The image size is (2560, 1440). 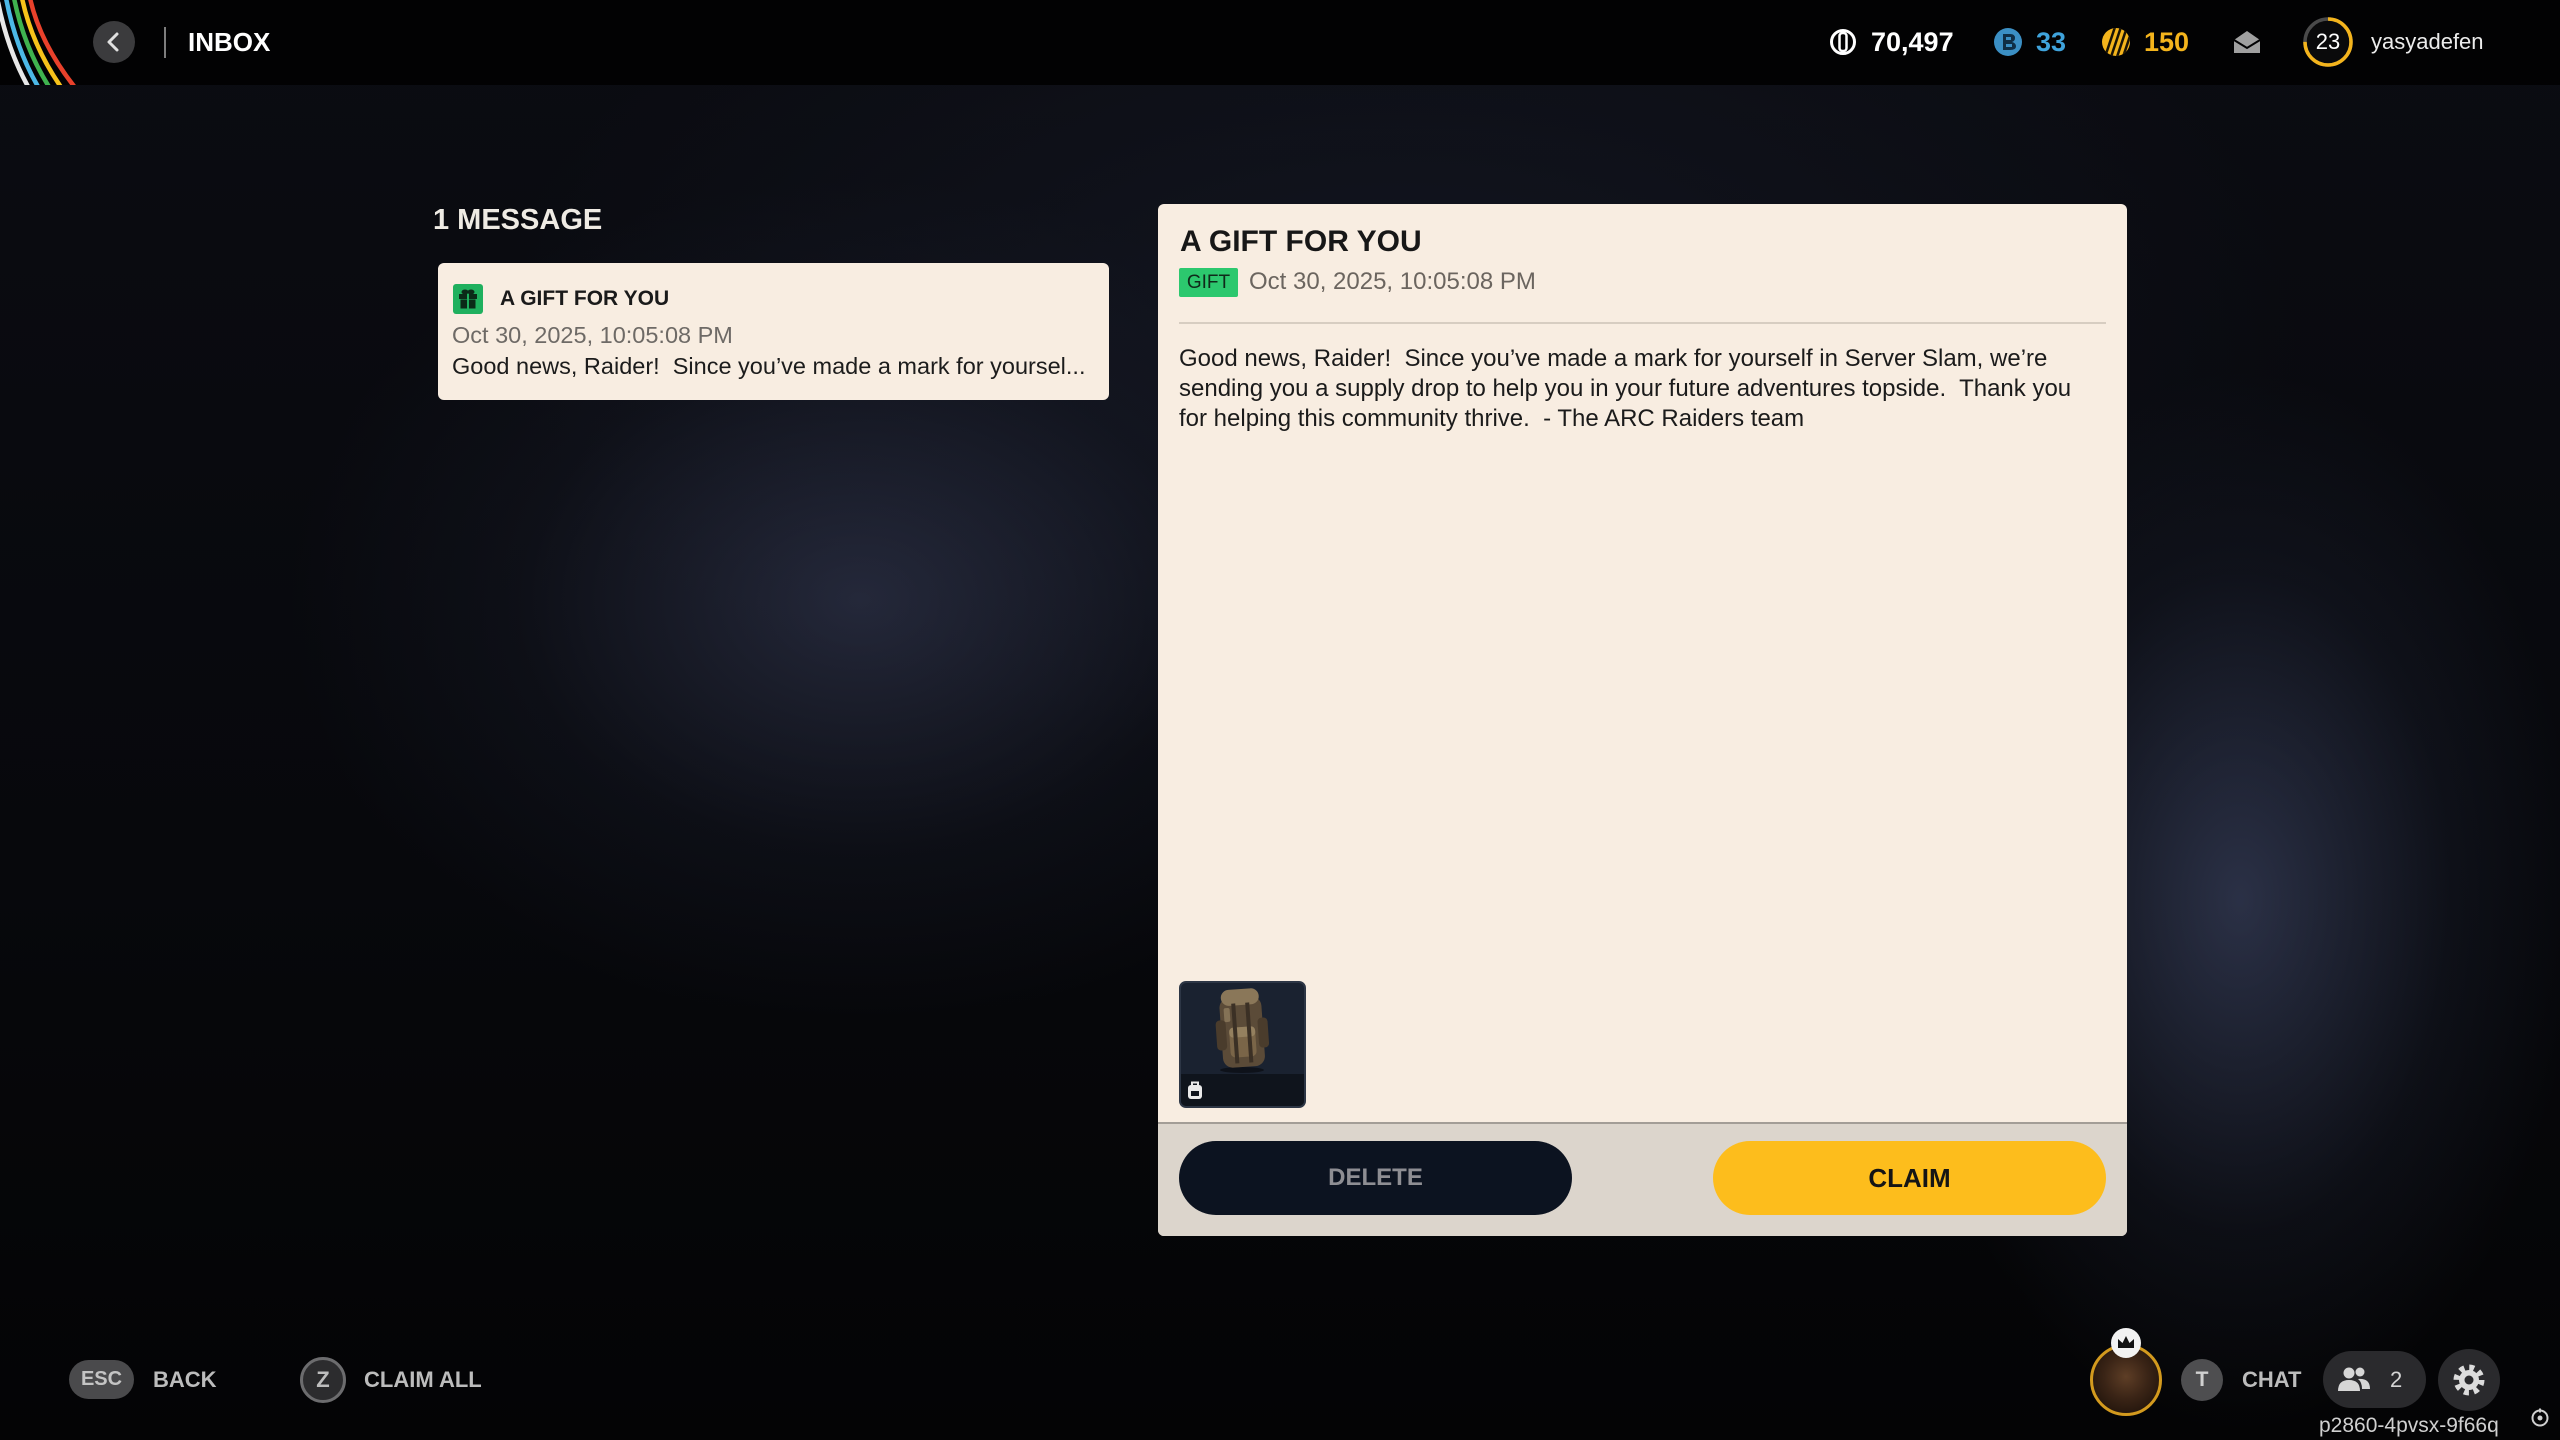 I want to click on gear-icon, so click(x=2469, y=1380).